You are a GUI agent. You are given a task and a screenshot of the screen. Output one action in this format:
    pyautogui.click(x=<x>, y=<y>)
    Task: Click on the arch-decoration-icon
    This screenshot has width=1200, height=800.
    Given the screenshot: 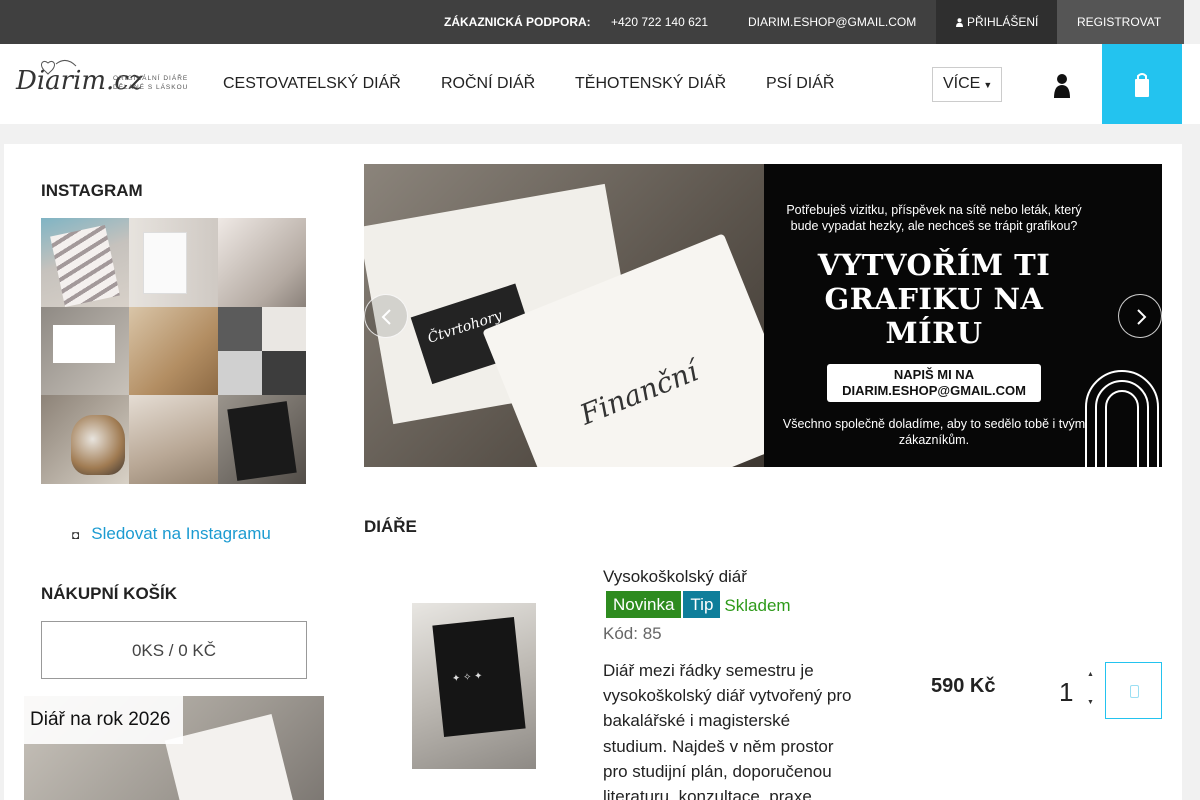 What is the action you would take?
    pyautogui.click(x=1122, y=418)
    